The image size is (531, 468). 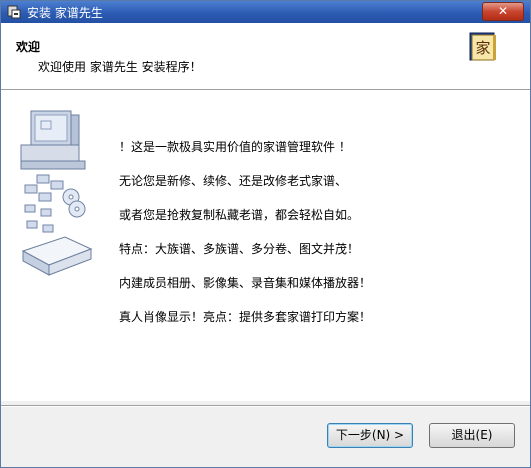 What do you see at coordinates (14, 12) in the screenshot?
I see `installer-app-icon` at bounding box center [14, 12].